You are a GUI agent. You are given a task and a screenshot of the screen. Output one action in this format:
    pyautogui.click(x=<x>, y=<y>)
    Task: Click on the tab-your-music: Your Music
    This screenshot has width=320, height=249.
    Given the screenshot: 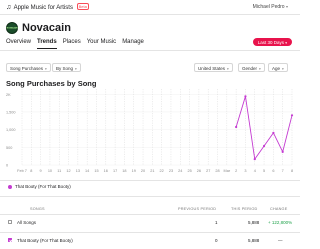 What is the action you would take?
    pyautogui.click(x=101, y=44)
    